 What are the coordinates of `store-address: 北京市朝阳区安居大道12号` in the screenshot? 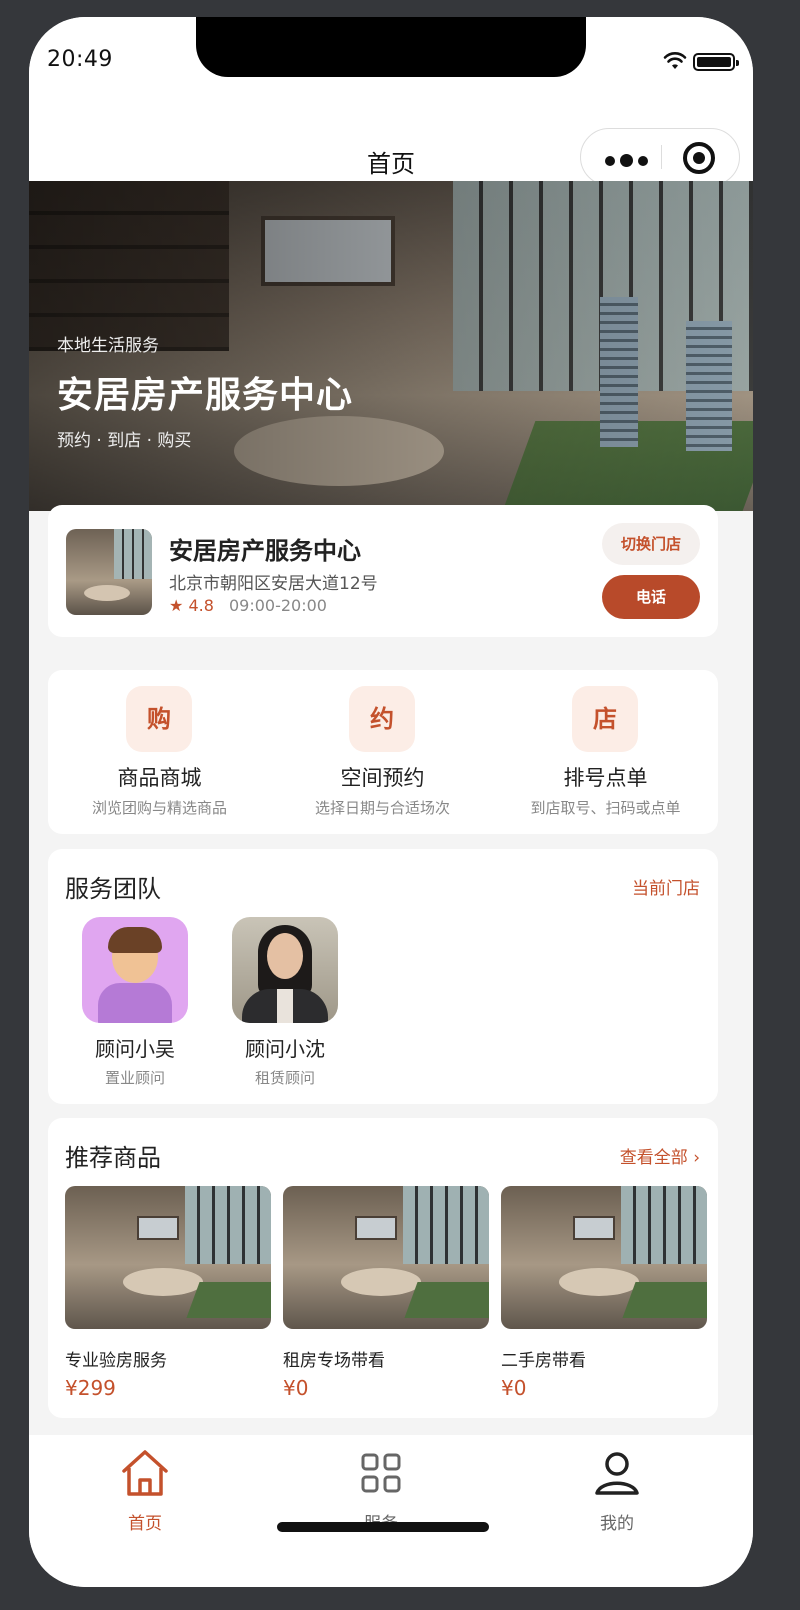 It's located at (273, 584).